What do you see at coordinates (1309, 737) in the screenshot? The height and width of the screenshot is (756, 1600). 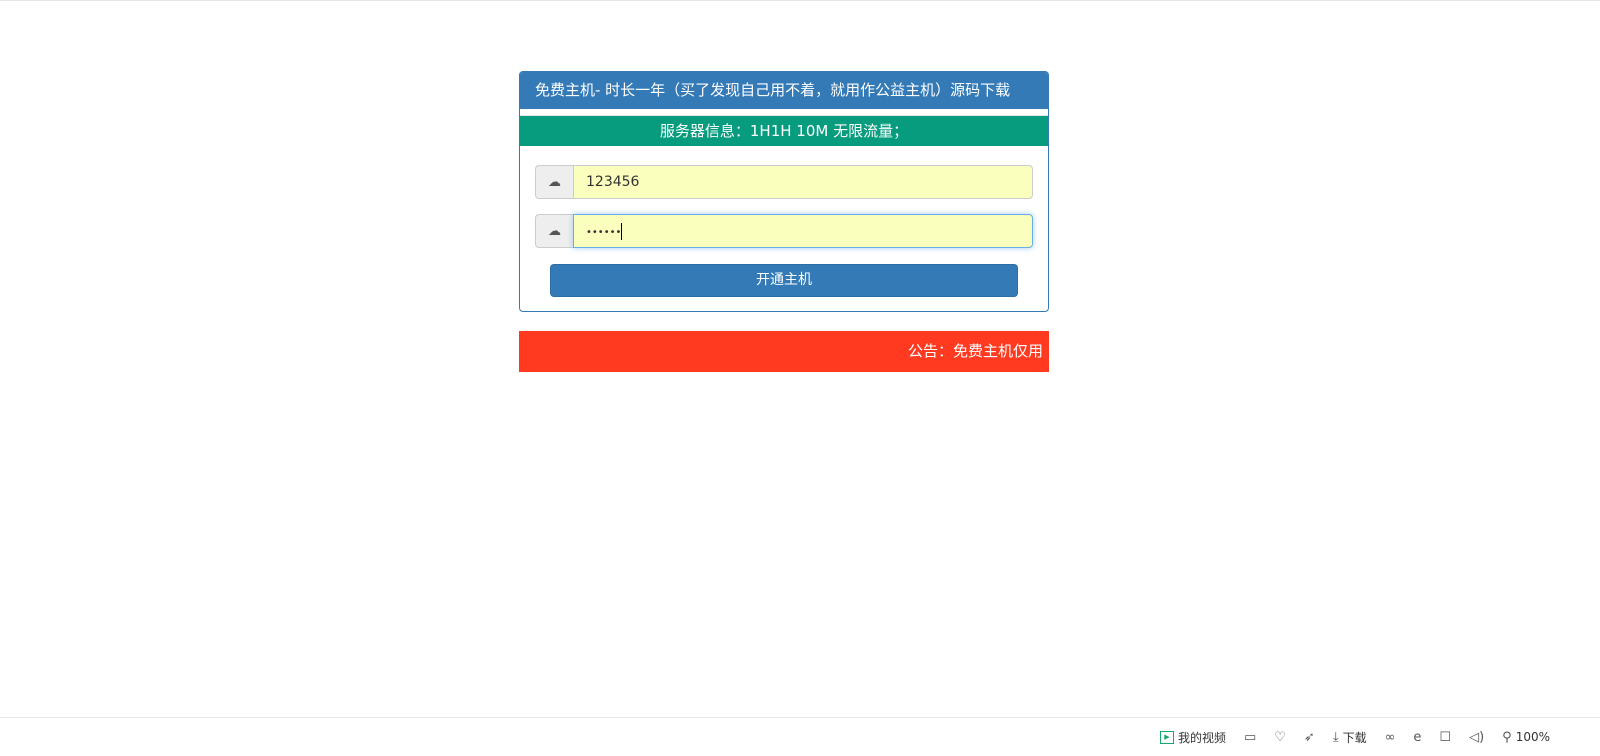 I see `rocket-icon: ➶` at bounding box center [1309, 737].